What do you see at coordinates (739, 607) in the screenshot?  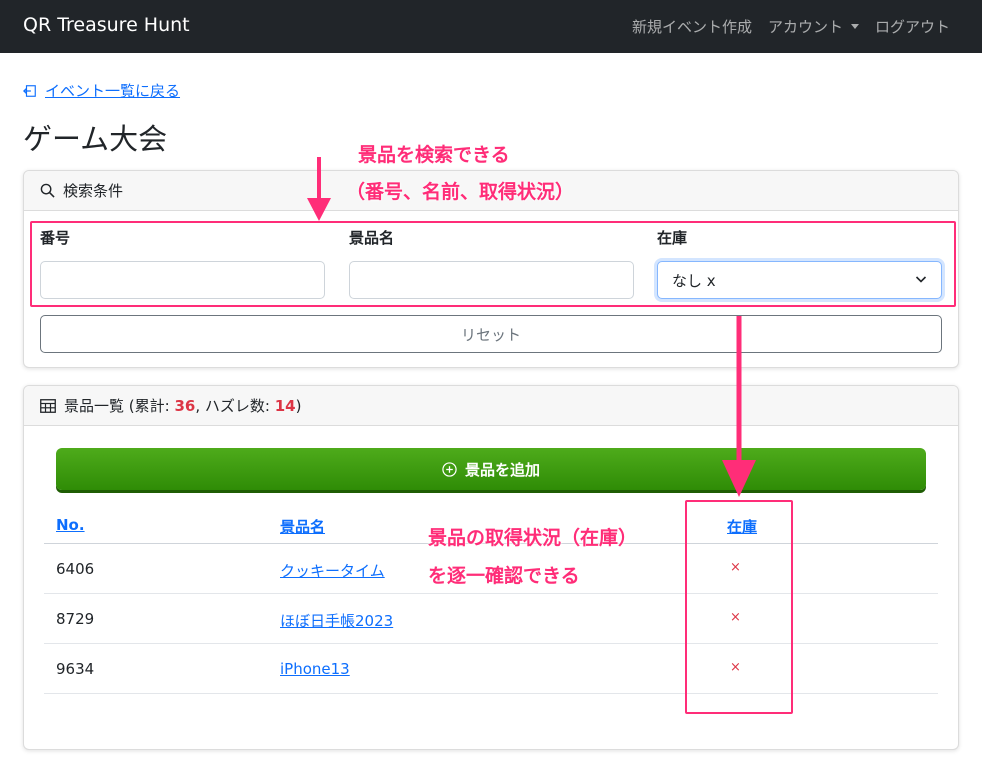 I see `stock-column-highlight-box` at bounding box center [739, 607].